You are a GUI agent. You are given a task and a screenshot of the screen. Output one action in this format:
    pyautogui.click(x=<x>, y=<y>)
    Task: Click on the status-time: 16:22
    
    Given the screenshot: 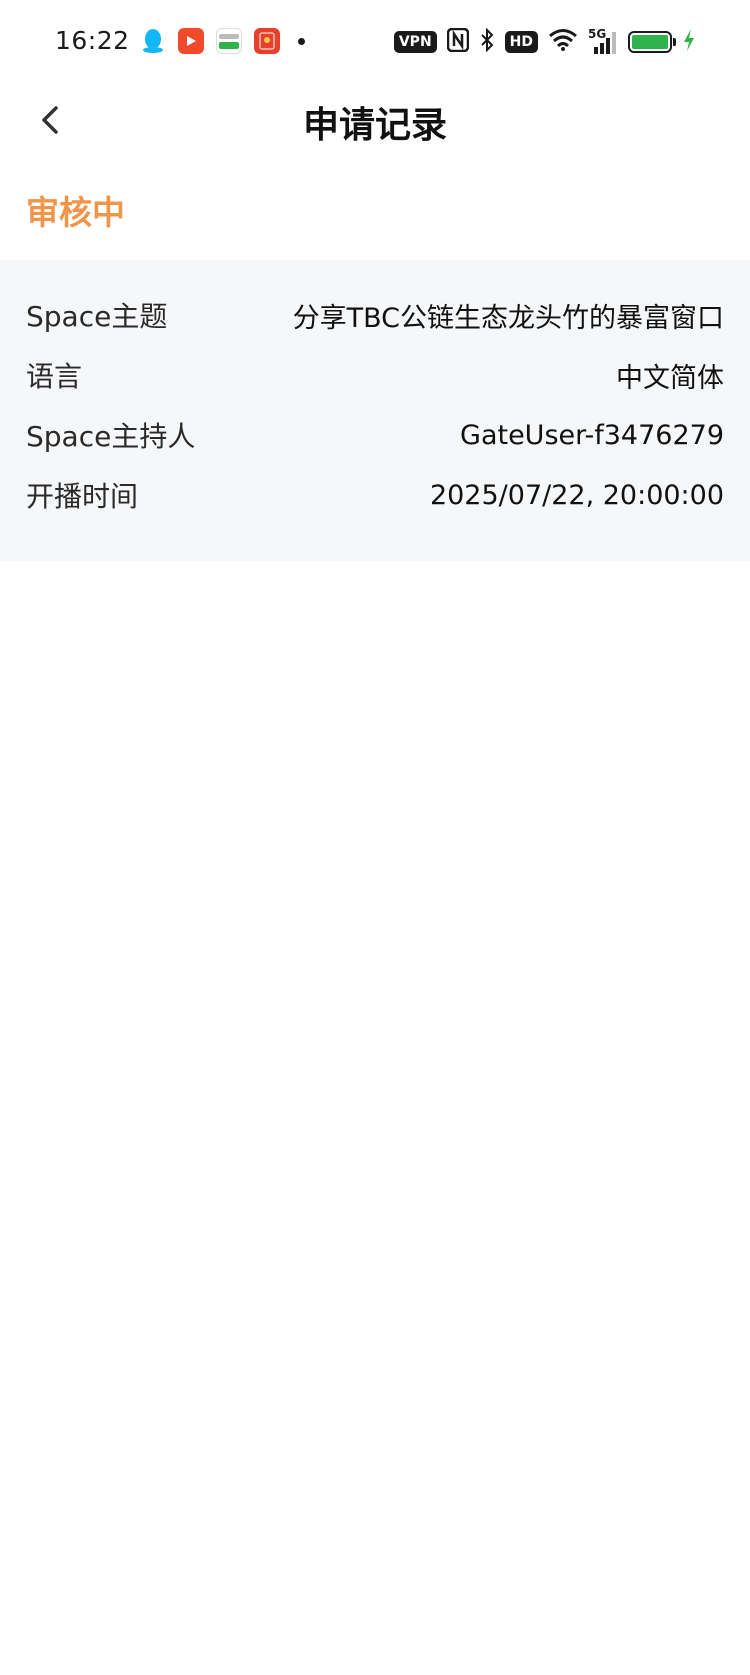 What is the action you would take?
    pyautogui.click(x=92, y=40)
    